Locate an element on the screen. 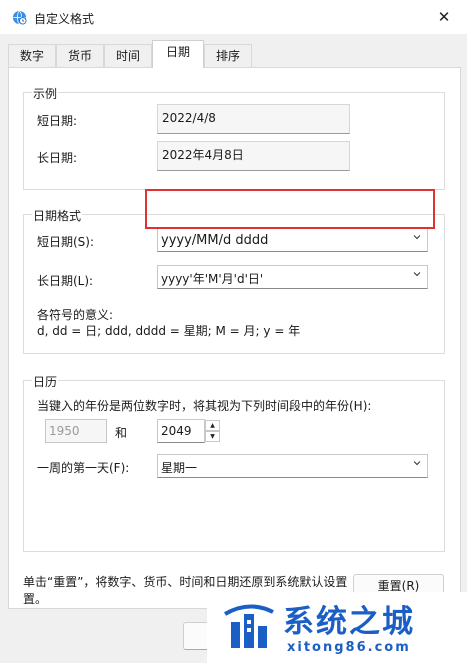 This screenshot has height=663, width=467. close-icon: ✕ is located at coordinates (444, 17).